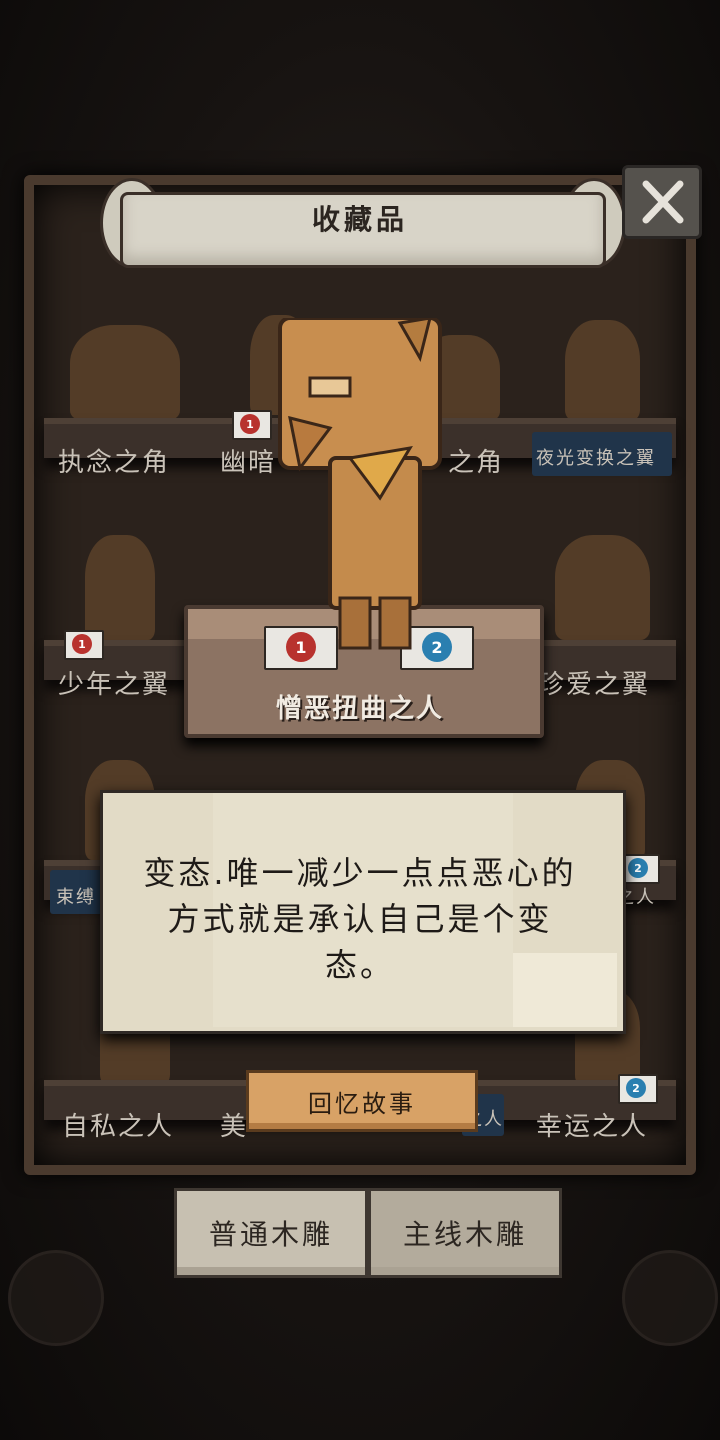 The width and height of the screenshot is (720, 1440). I want to click on close-icon, so click(663, 202).